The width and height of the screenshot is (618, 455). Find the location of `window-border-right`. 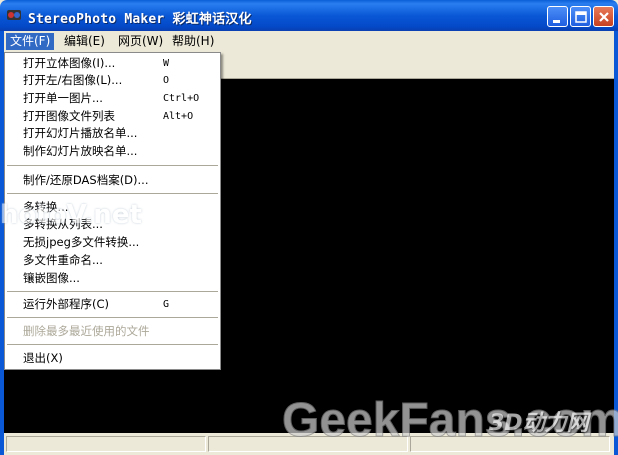

window-border-right is located at coordinates (616, 243).